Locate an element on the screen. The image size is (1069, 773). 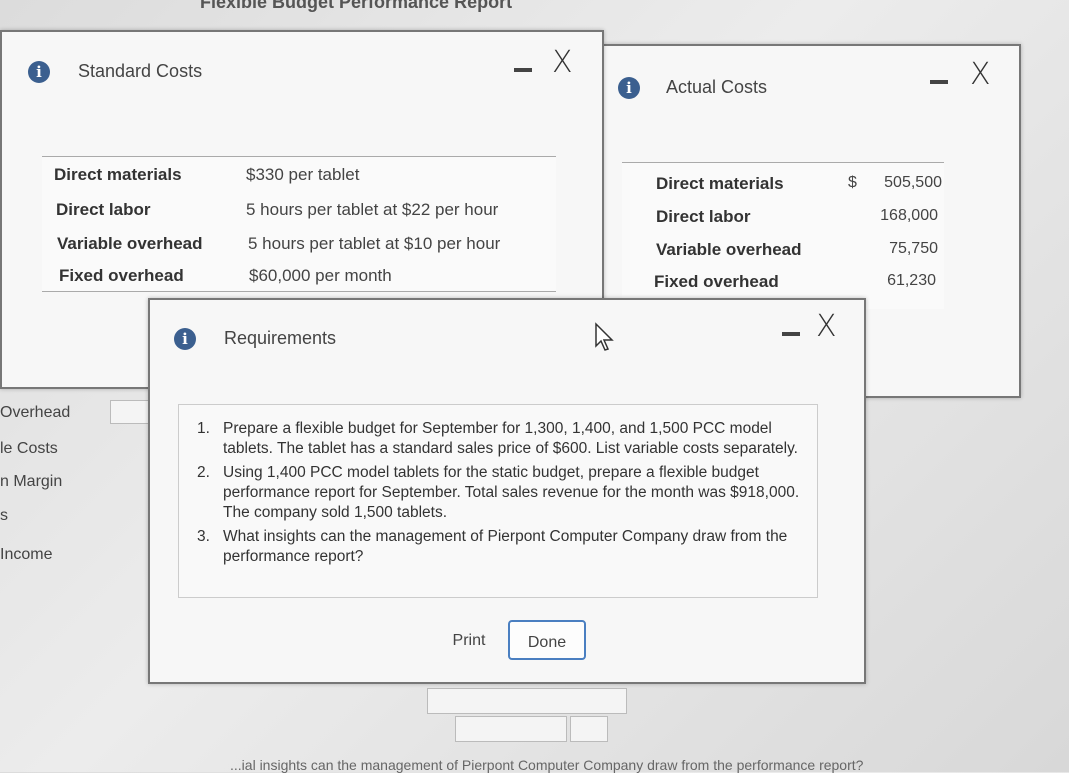
window-title: Actual Costs is located at coordinates (717, 87).